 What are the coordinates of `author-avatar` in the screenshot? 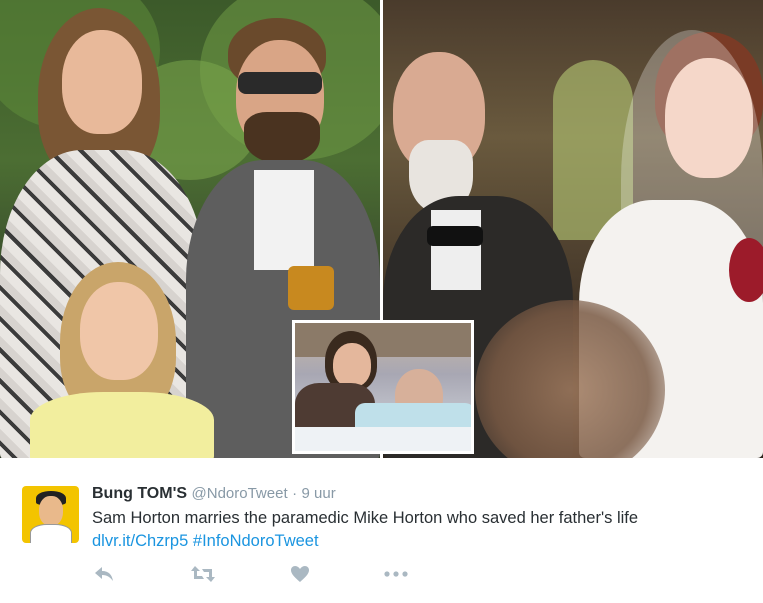 It's located at (50, 514).